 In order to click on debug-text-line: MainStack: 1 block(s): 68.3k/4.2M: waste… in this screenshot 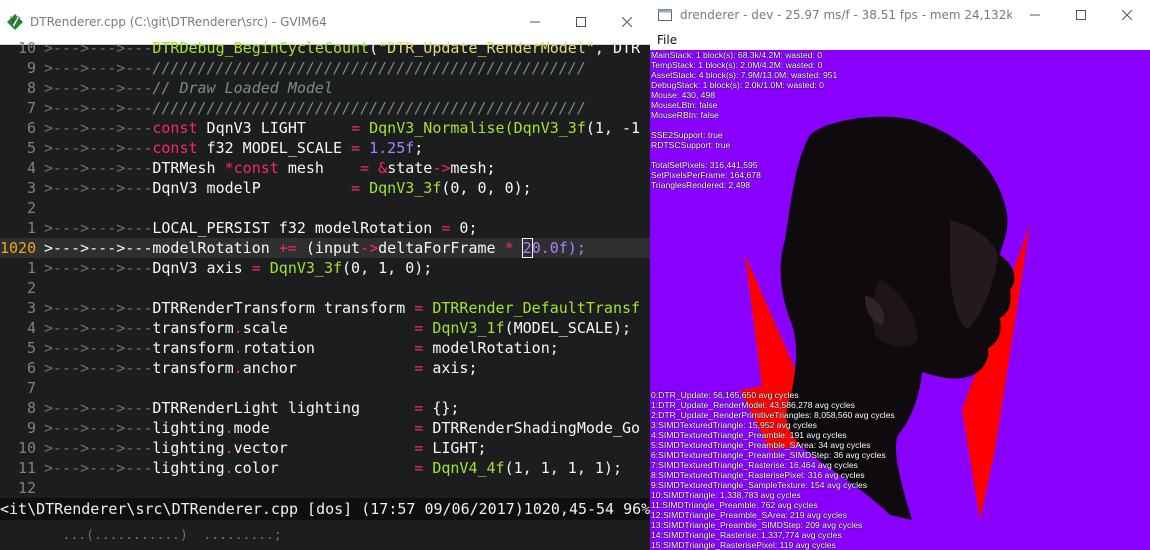, I will do `click(736, 55)`.